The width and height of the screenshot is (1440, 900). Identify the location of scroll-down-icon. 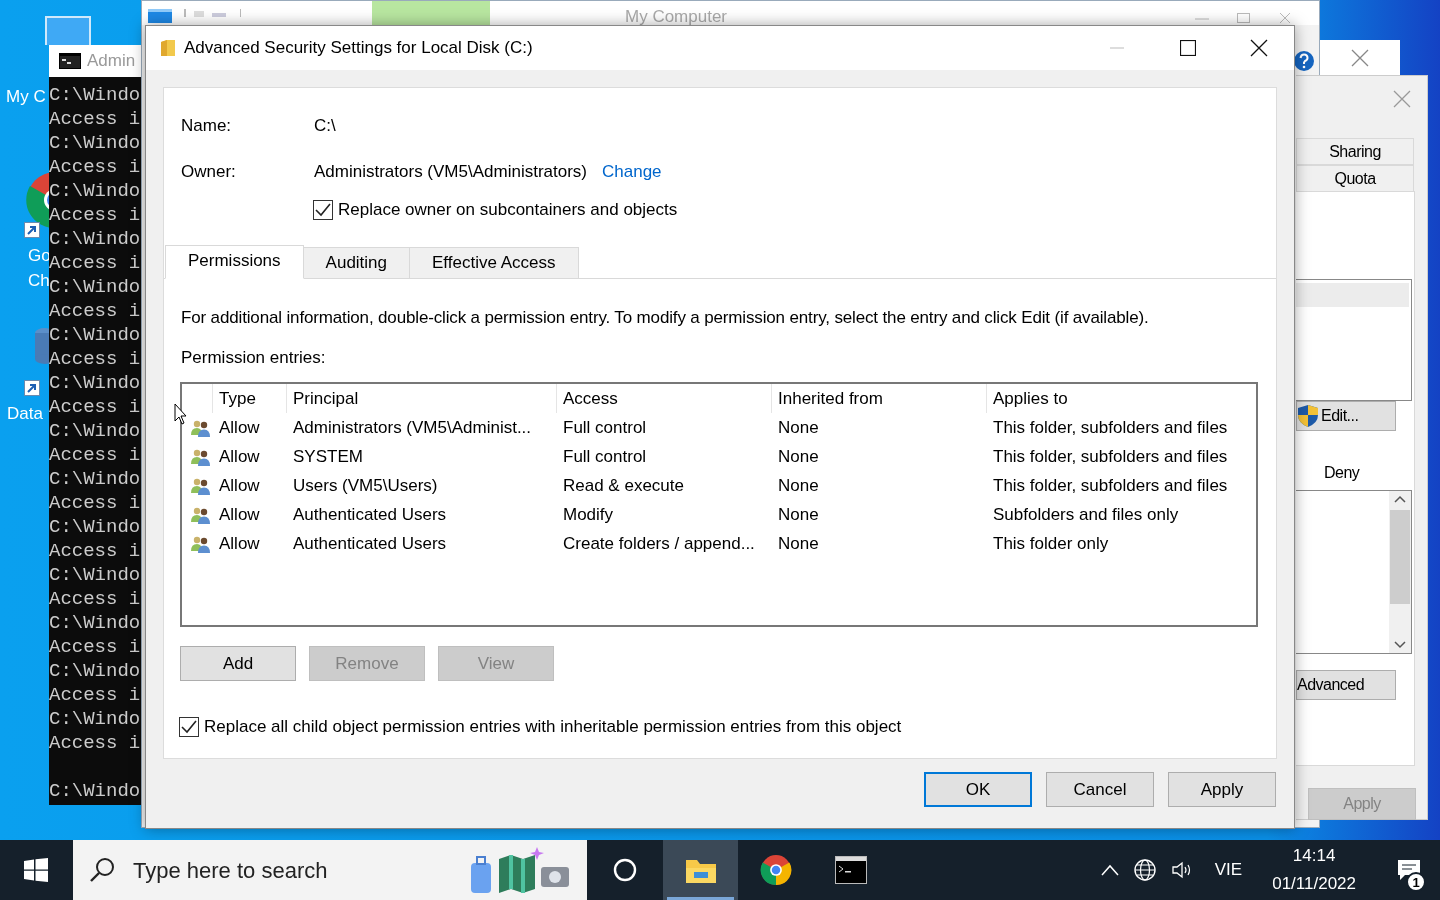
(1400, 645).